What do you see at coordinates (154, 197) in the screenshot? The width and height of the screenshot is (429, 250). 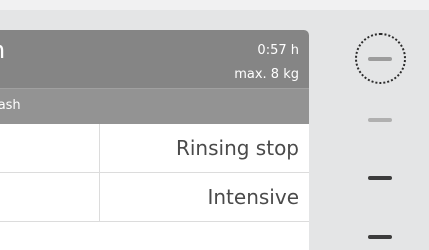 I see `option-row-intensive: Intensive` at bounding box center [154, 197].